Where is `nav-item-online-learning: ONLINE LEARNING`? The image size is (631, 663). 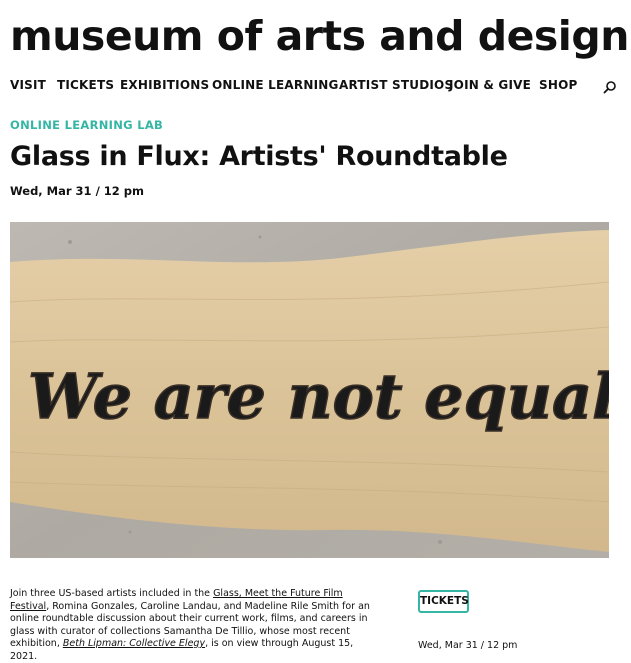
nav-item-online-learning: ONLINE LEARNING is located at coordinates (275, 85).